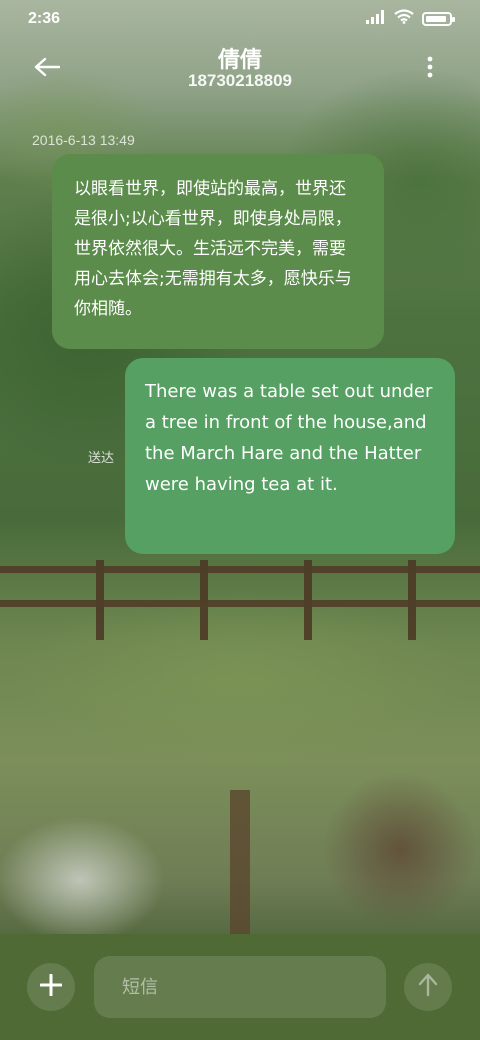 The image size is (480, 1040). Describe the element at coordinates (376, 19) in the screenshot. I see `signal-icon` at that location.